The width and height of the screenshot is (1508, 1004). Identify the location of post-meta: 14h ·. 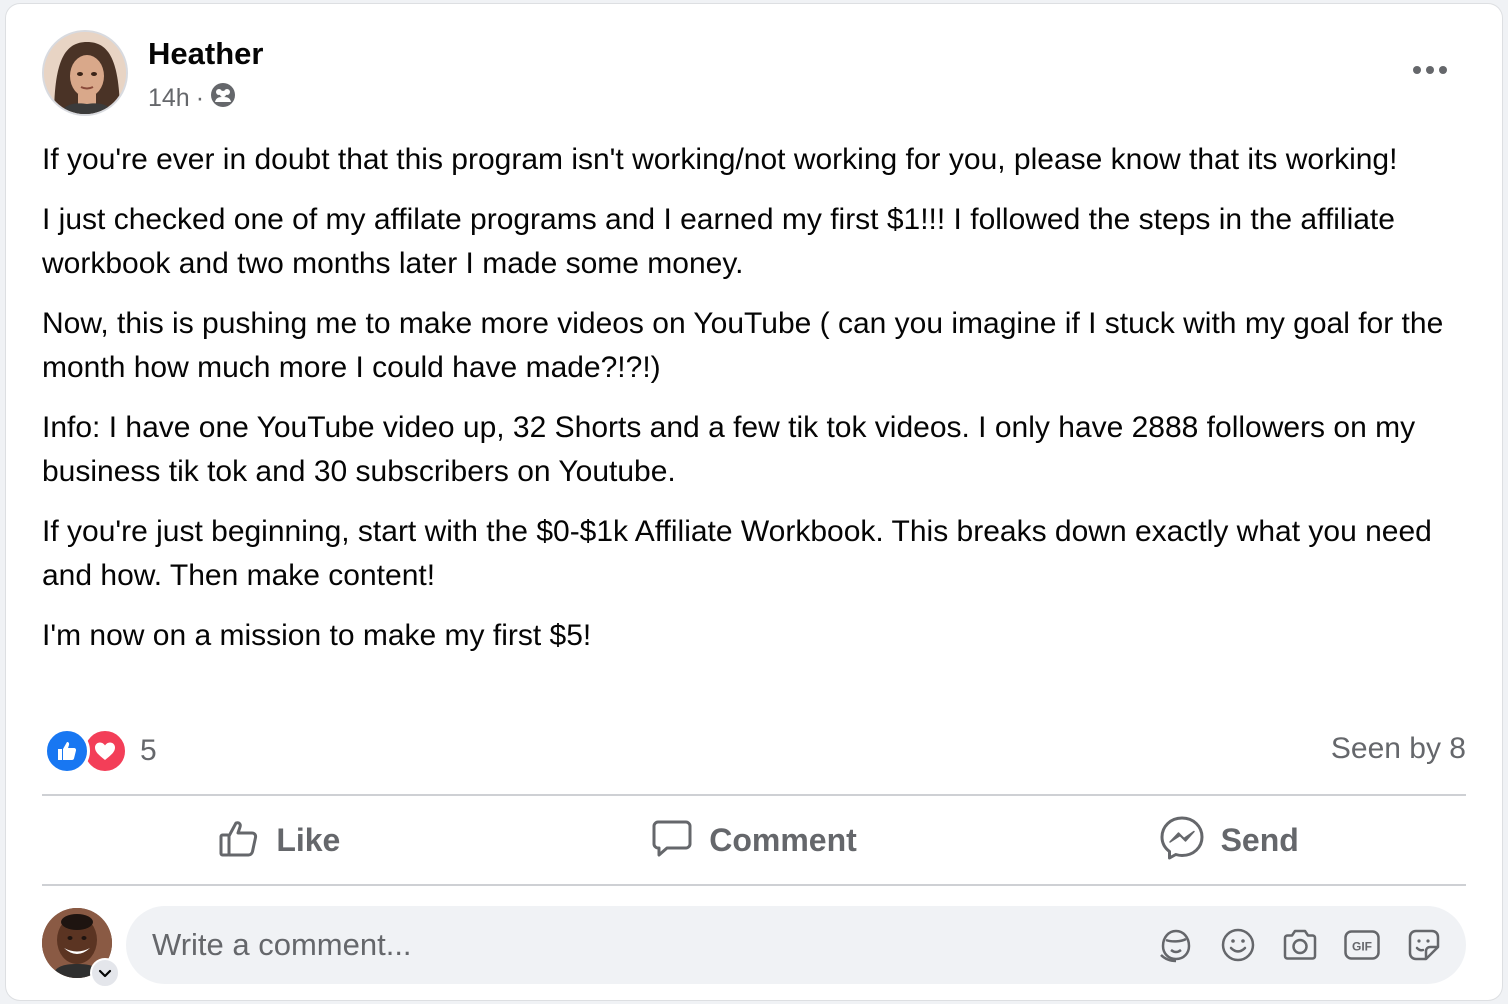
(192, 98).